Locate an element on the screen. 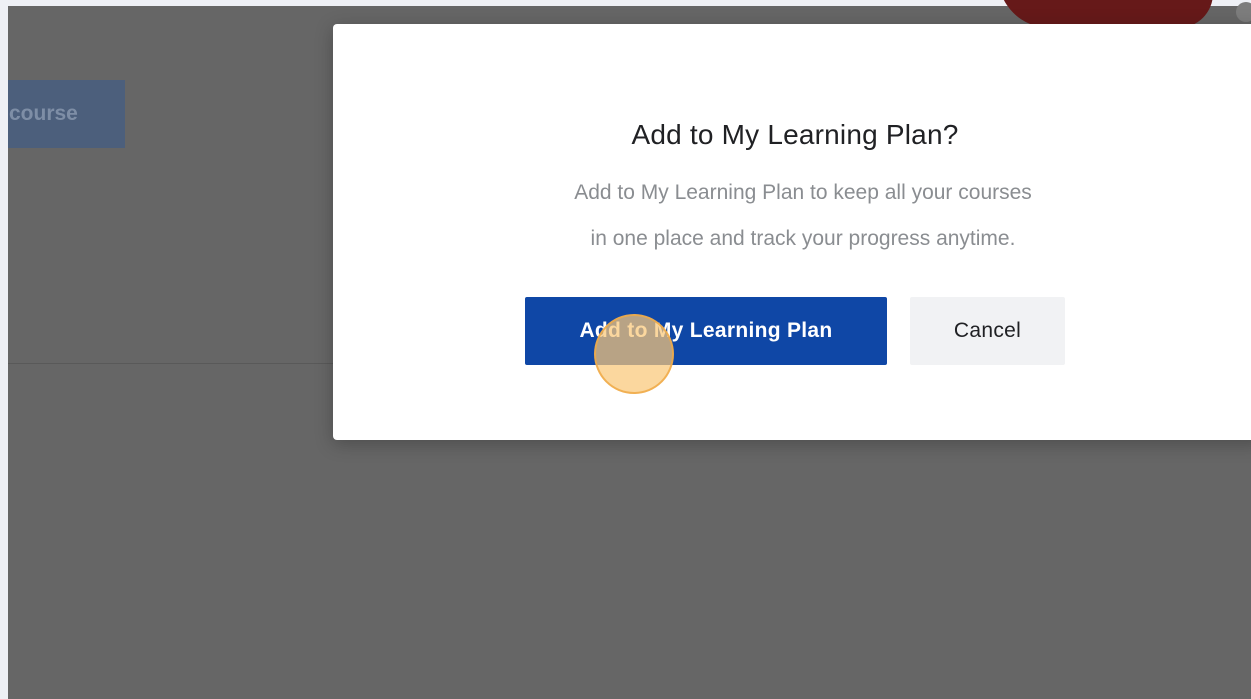 This screenshot has width=1251, height=699. cancel-button: Cancel is located at coordinates (987, 331).